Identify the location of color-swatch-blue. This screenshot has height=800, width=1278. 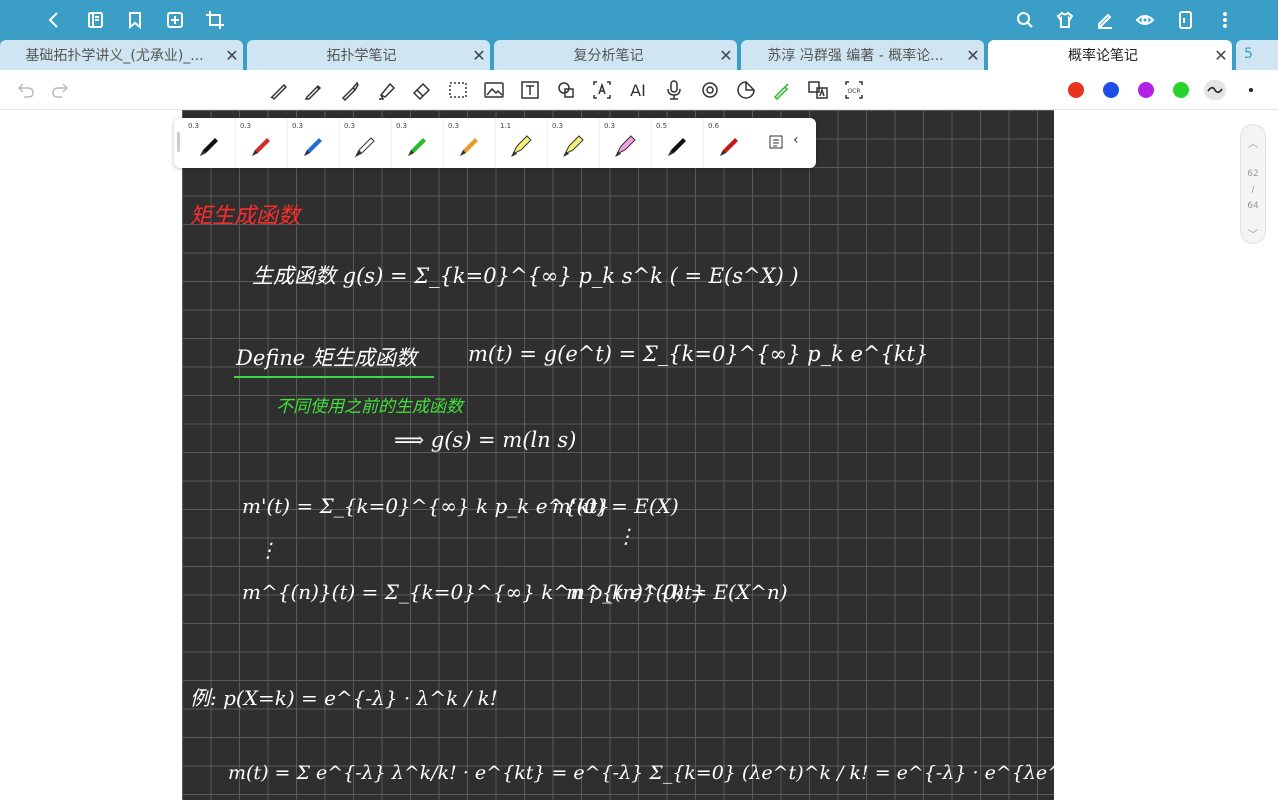
(1111, 90).